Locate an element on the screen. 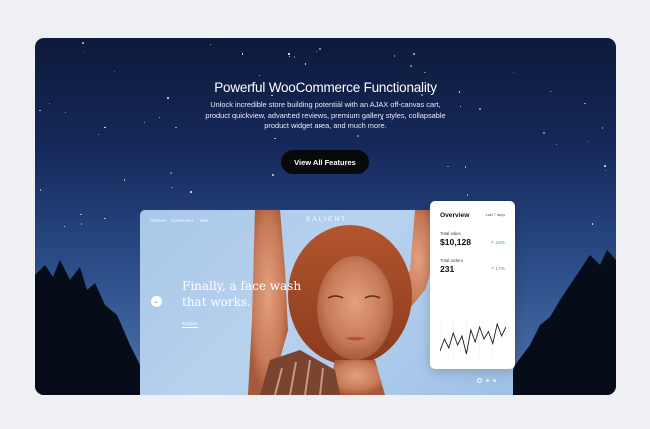 This screenshot has height=429, width=650. sales-sparkline-chart is located at coordinates (473, 338).